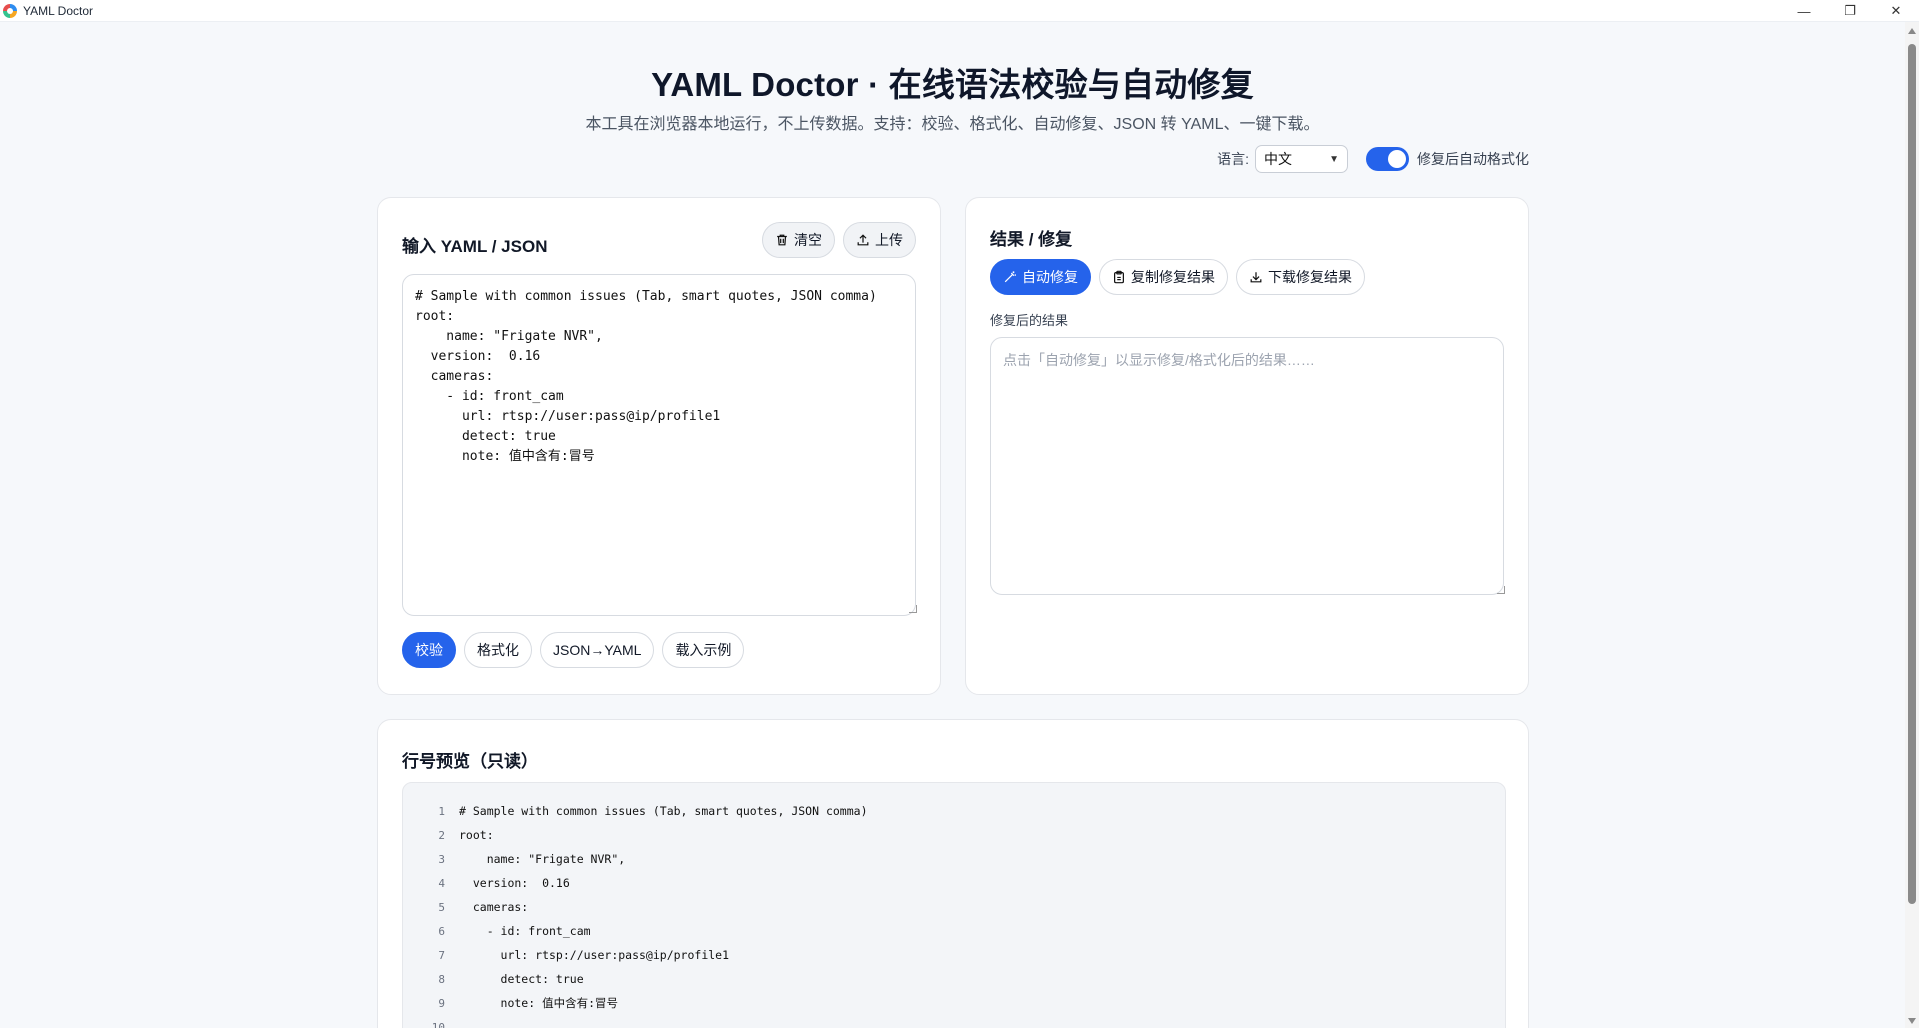 The height and width of the screenshot is (1028, 1919). What do you see at coordinates (954, 955) in the screenshot?
I see `preview-line: 7 url: rtsp://user:pass@ip/profile1` at bounding box center [954, 955].